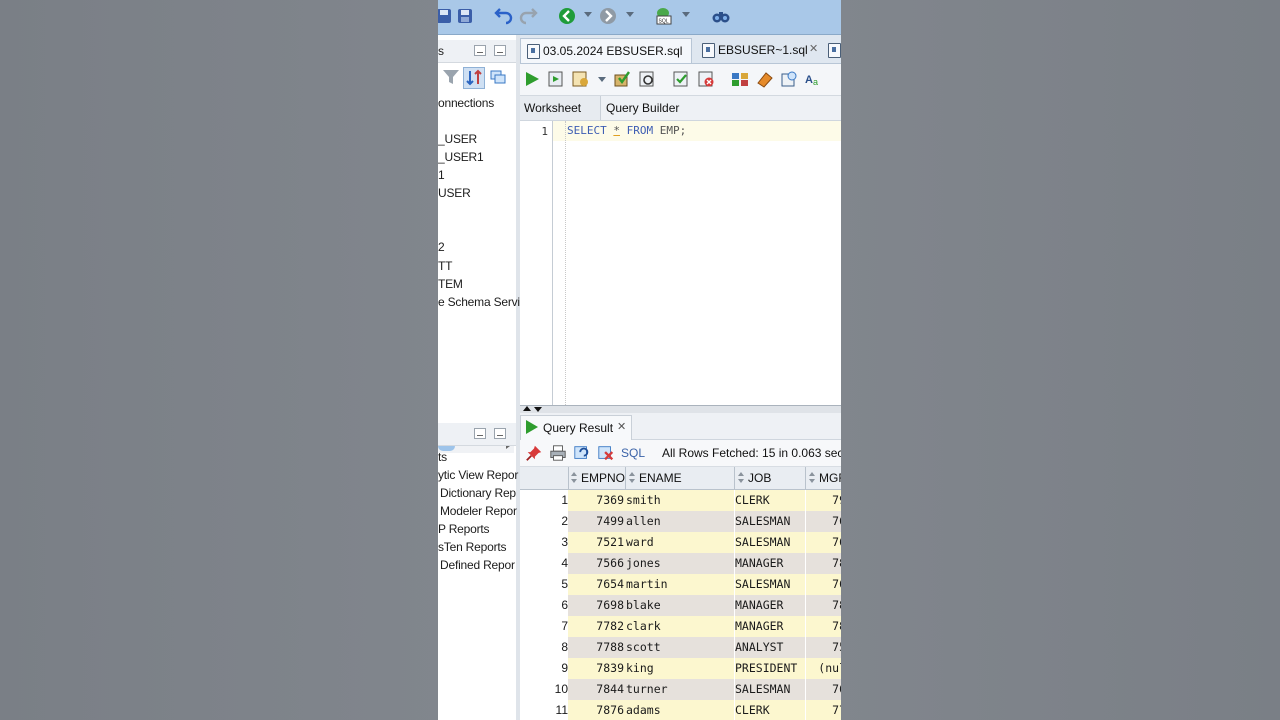 The width and height of the screenshot is (1280, 720). What do you see at coordinates (823, 647) in the screenshot?
I see `cell-mgr: 75` at bounding box center [823, 647].